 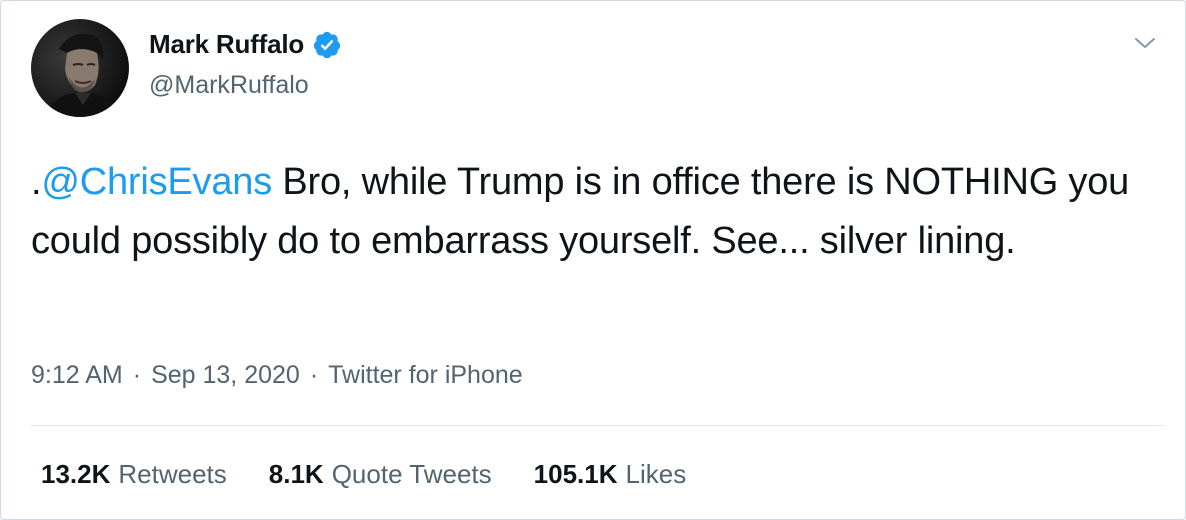 I want to click on avatar-photo, so click(x=80, y=68).